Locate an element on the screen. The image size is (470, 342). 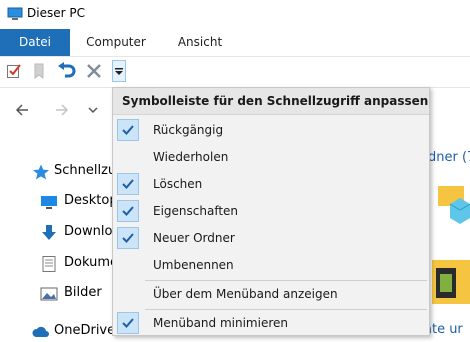
group-header: dner (7 is located at coordinates (449, 157).